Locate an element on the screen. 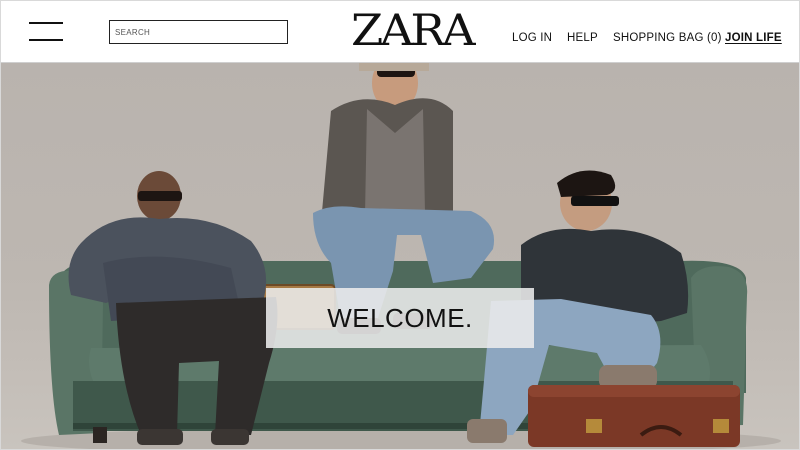 The width and height of the screenshot is (800, 450). zara-logo: ZARA is located at coordinates (413, 31).